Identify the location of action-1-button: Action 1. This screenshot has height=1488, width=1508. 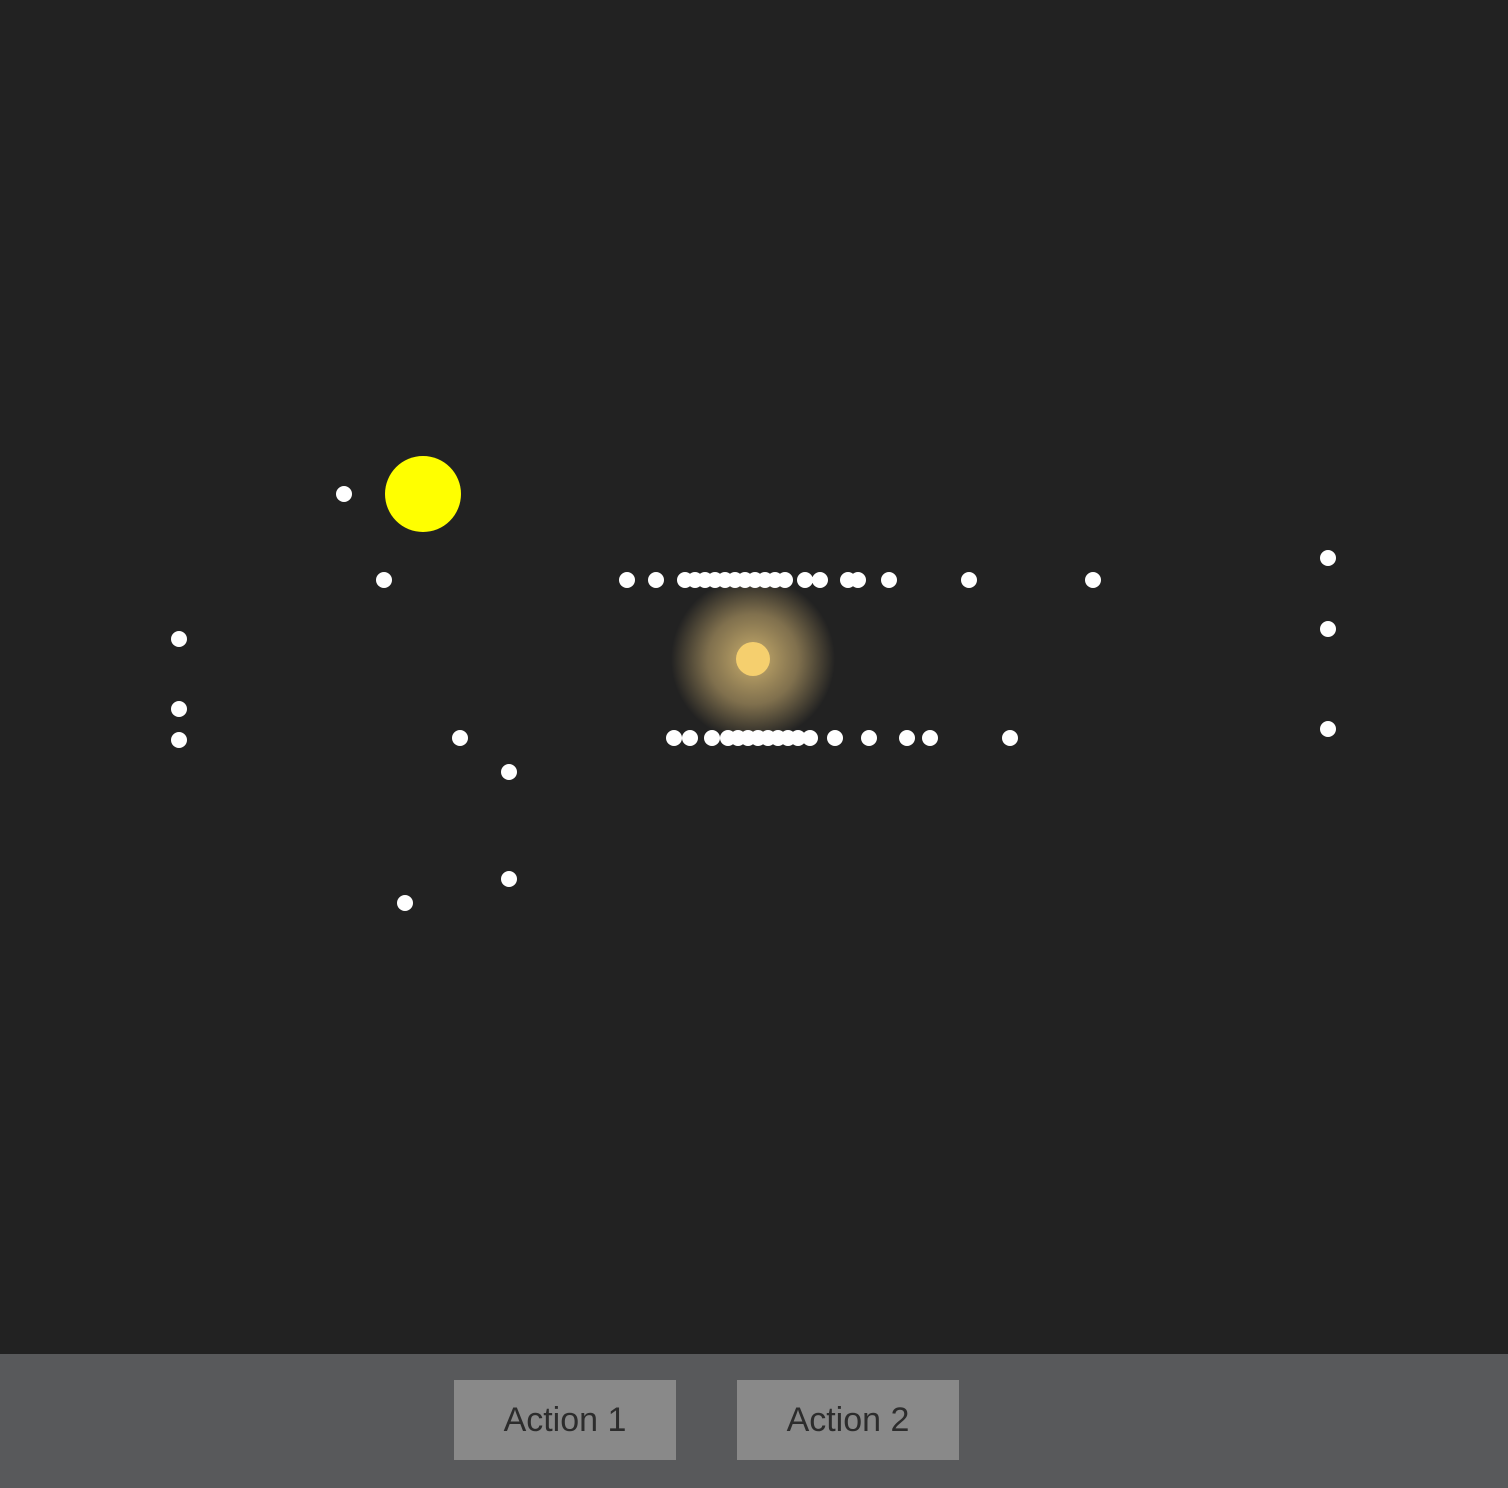
(565, 1420).